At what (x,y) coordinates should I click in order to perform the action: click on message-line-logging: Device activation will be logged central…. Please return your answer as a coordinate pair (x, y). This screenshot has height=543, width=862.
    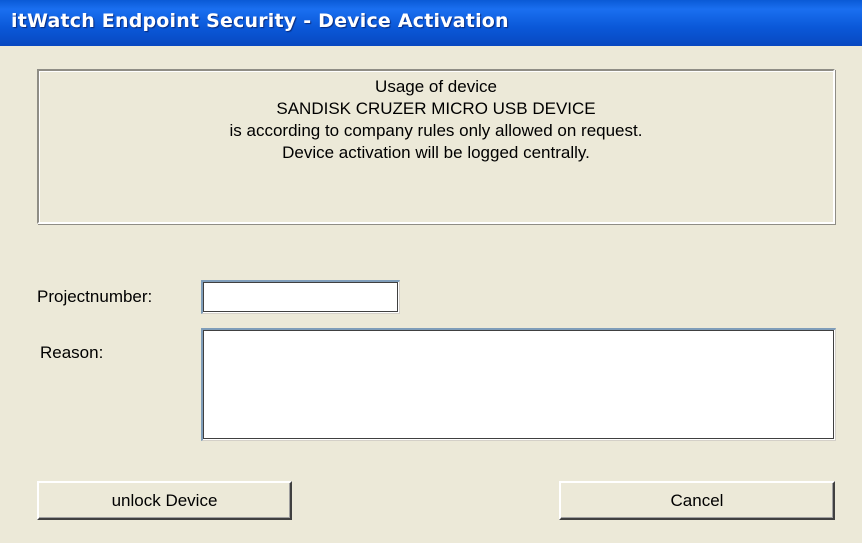
    Looking at the image, I should click on (436, 152).